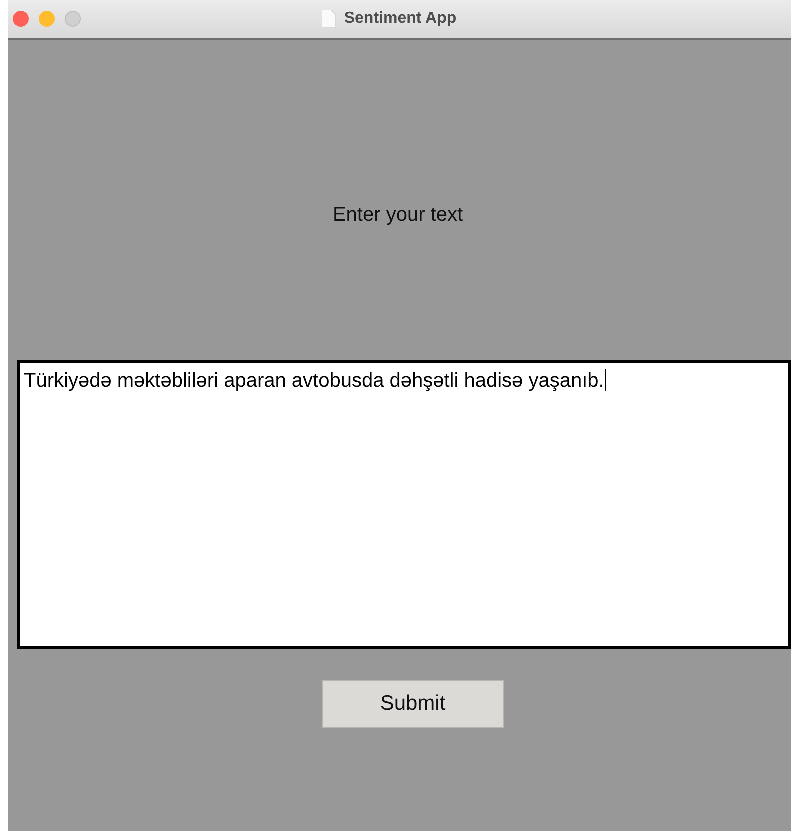  What do you see at coordinates (605, 380) in the screenshot?
I see `text-cursor` at bounding box center [605, 380].